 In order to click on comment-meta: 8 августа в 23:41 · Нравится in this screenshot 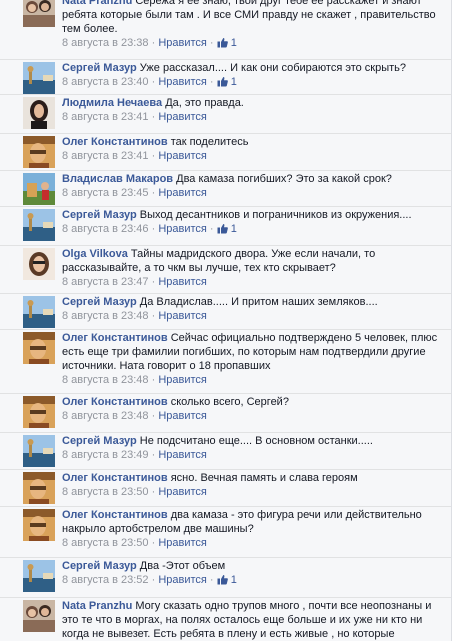, I will do `click(134, 156)`.